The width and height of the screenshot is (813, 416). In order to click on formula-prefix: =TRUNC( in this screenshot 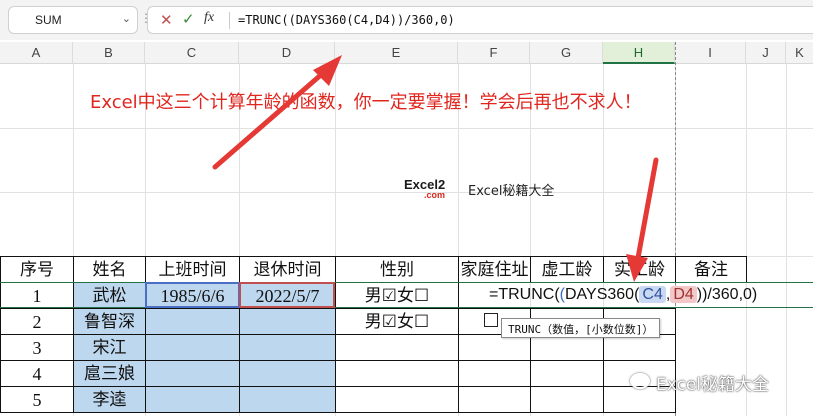, I will do `click(524, 294)`.